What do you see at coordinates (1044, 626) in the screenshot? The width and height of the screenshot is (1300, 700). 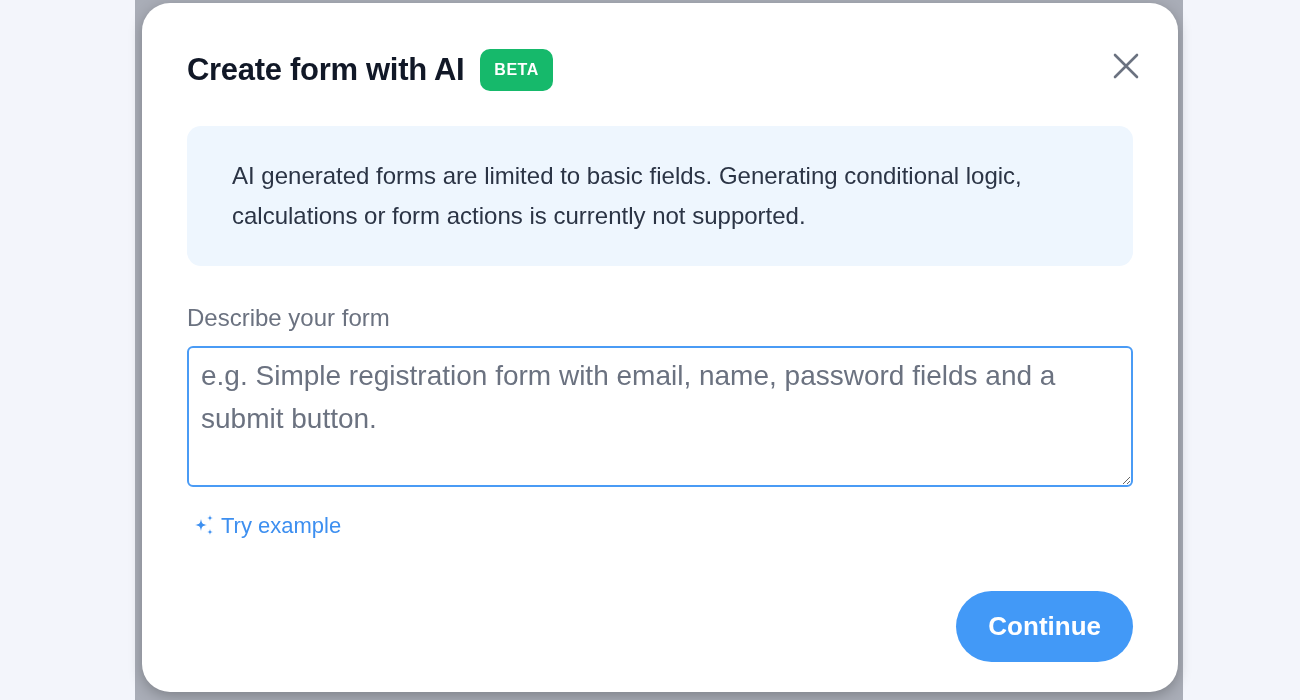 I see `continue-button: Continue` at bounding box center [1044, 626].